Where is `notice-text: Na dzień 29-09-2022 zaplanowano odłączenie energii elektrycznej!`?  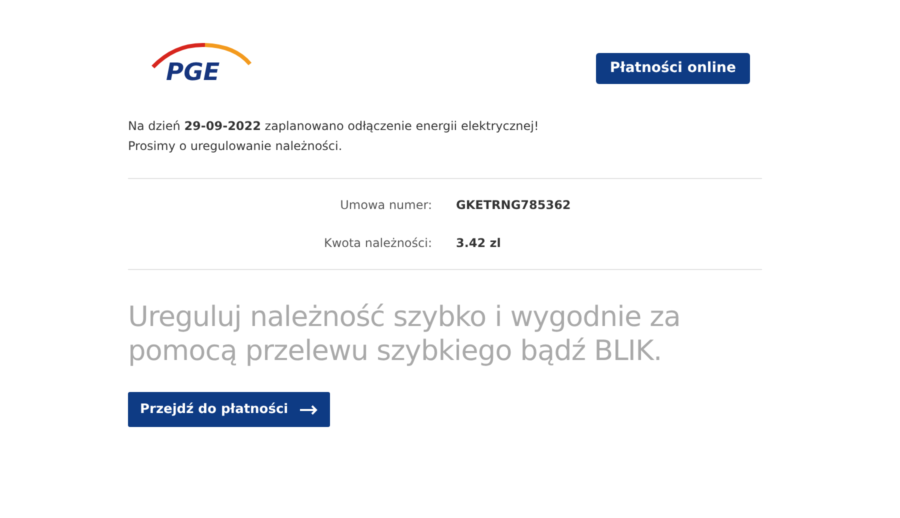 notice-text: Na dzień 29-09-2022 zaplanowano odłączenie energii elektrycznej! is located at coordinates (334, 126).